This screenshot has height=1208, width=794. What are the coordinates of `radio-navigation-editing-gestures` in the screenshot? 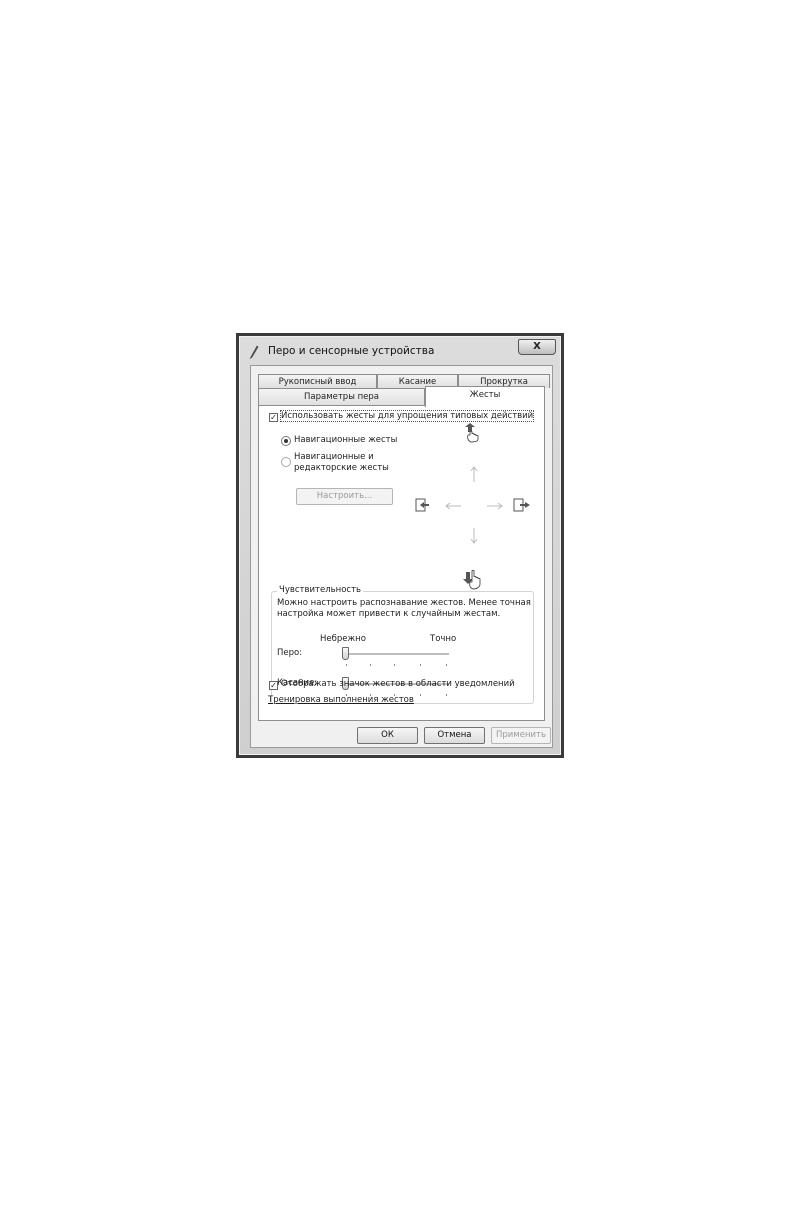 It's located at (286, 462).